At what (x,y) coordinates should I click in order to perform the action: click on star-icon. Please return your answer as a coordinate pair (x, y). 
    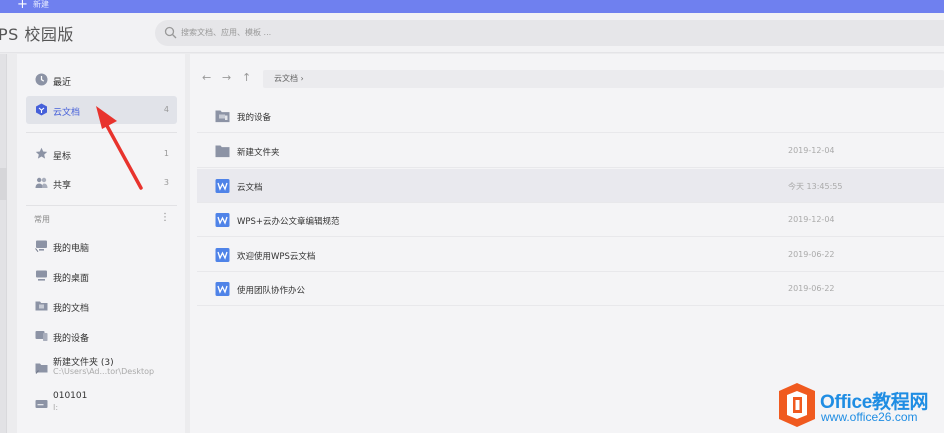
    Looking at the image, I should click on (41, 153).